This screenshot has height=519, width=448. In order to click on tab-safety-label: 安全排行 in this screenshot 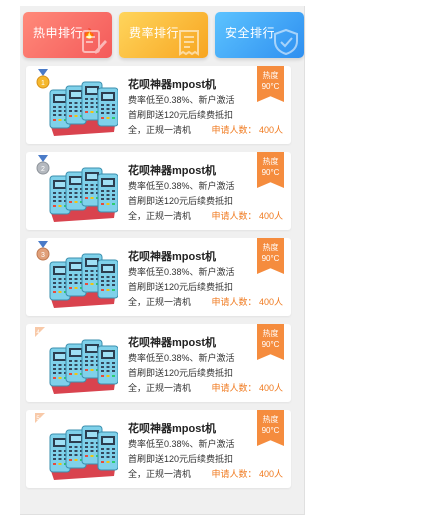, I will do `click(250, 33)`.